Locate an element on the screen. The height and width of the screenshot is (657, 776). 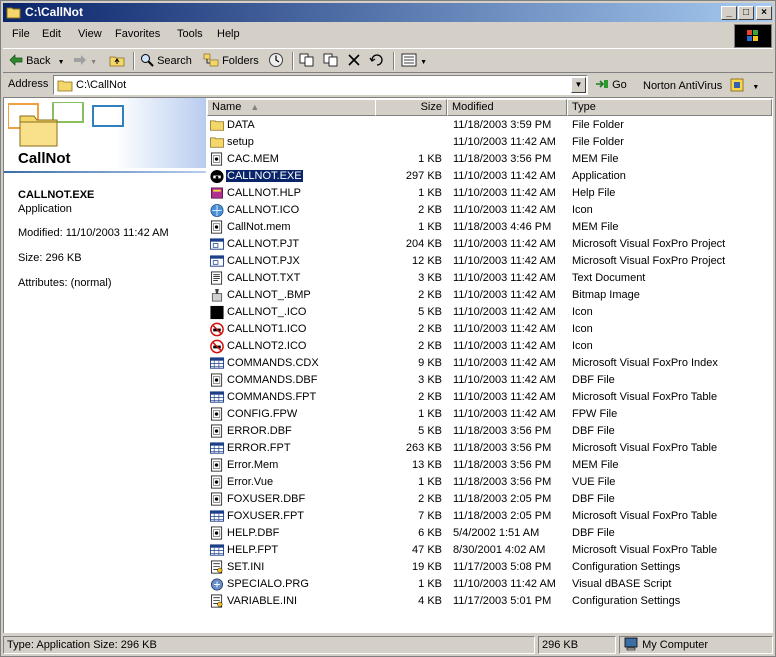
title-bar: C:\CallNot _ □ × is located at coordinates (388, 12).